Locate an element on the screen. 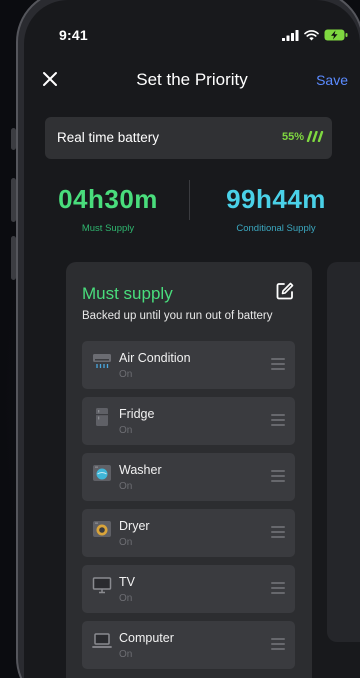  status-time: 9:41 is located at coordinates (73, 35).